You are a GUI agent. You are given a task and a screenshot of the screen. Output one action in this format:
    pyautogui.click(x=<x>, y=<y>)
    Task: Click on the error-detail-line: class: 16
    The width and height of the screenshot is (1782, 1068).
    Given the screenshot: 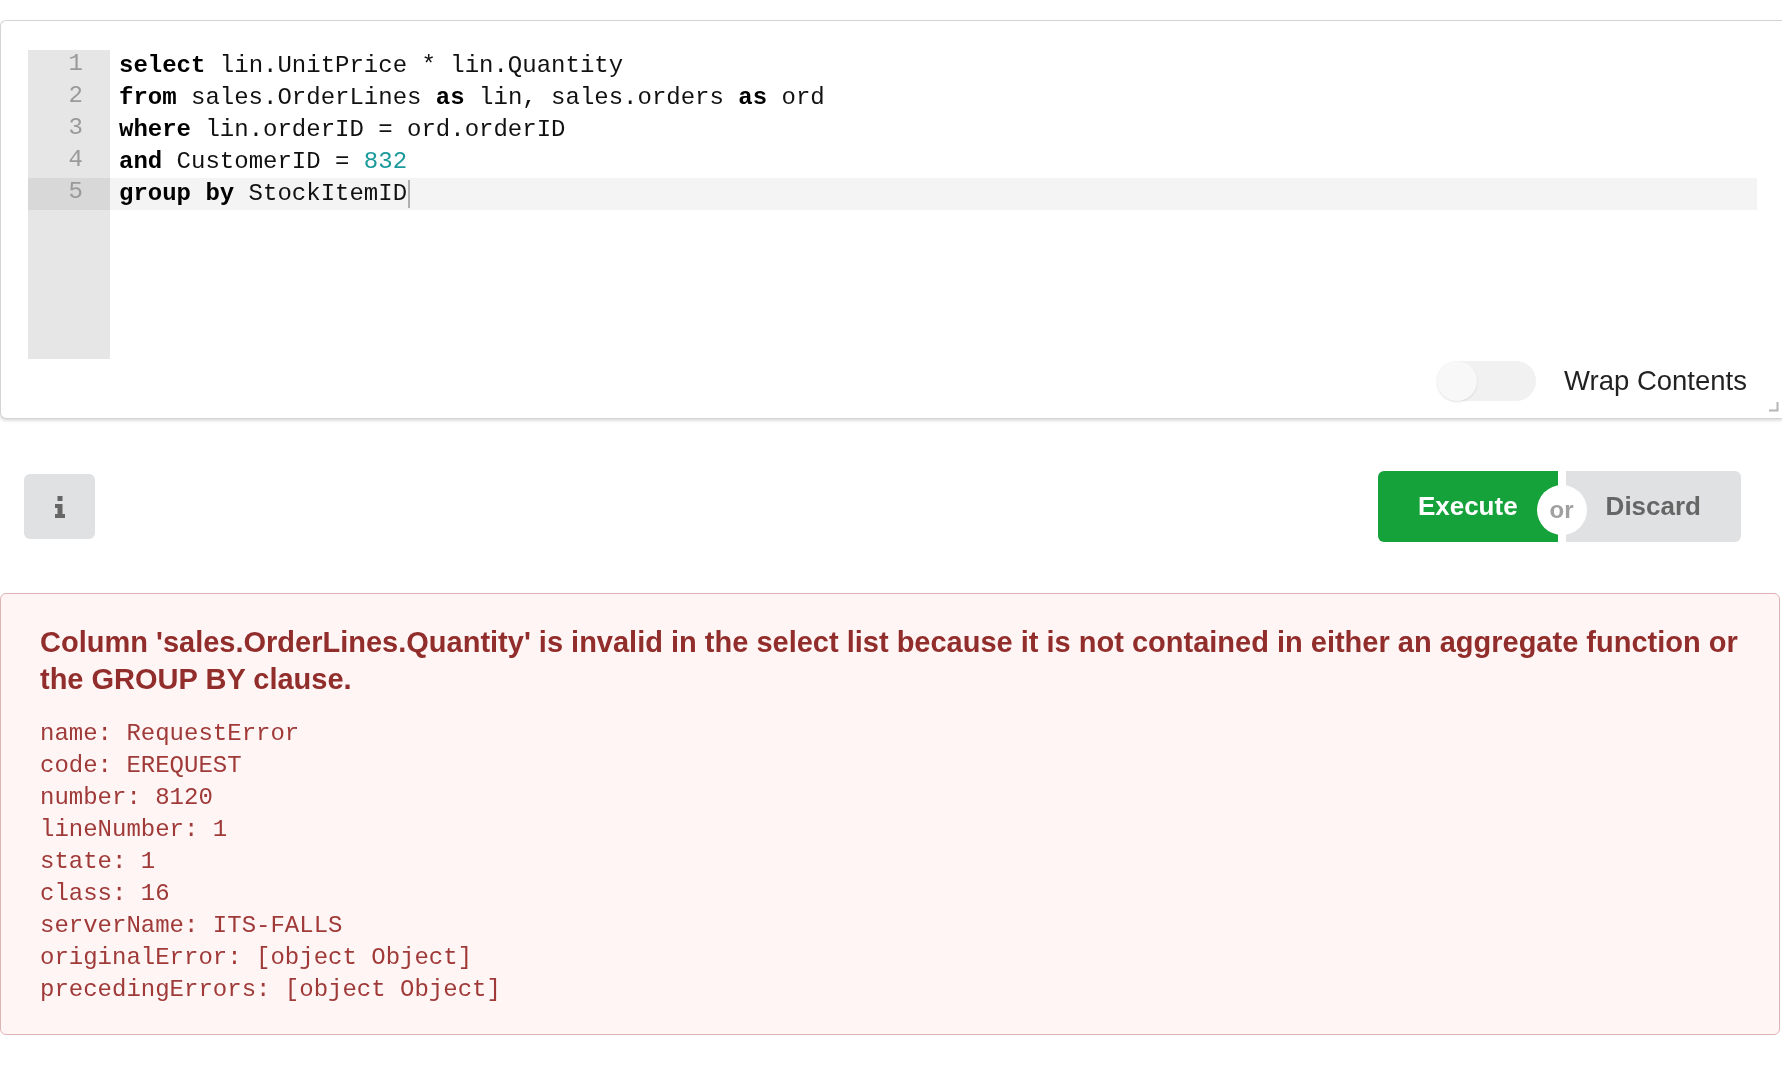 What is the action you would take?
    pyautogui.click(x=105, y=894)
    